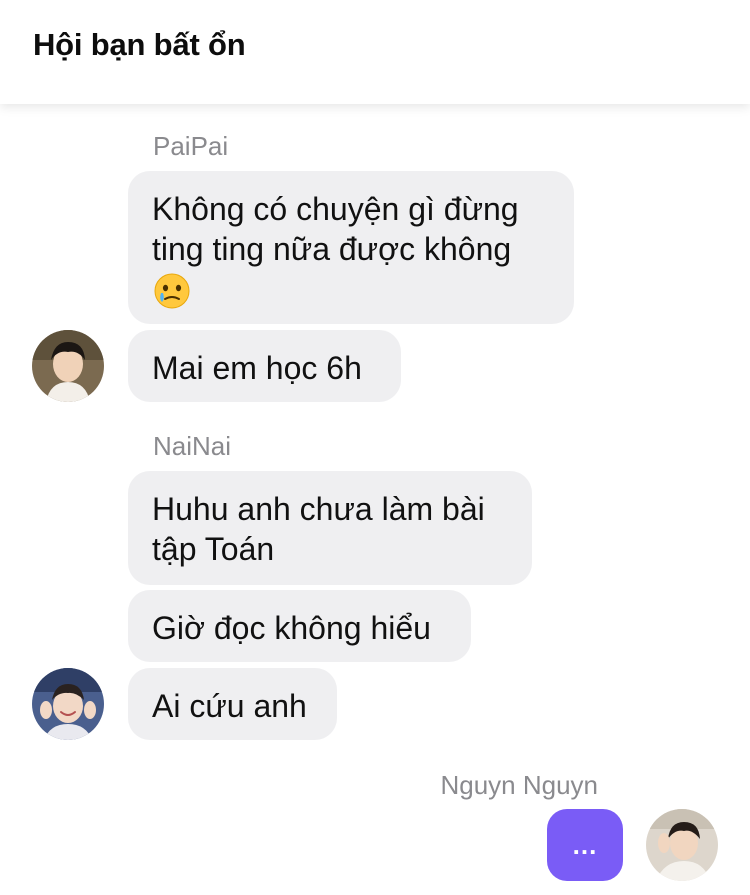  What do you see at coordinates (68, 366) in the screenshot?
I see `avatar-paipai` at bounding box center [68, 366].